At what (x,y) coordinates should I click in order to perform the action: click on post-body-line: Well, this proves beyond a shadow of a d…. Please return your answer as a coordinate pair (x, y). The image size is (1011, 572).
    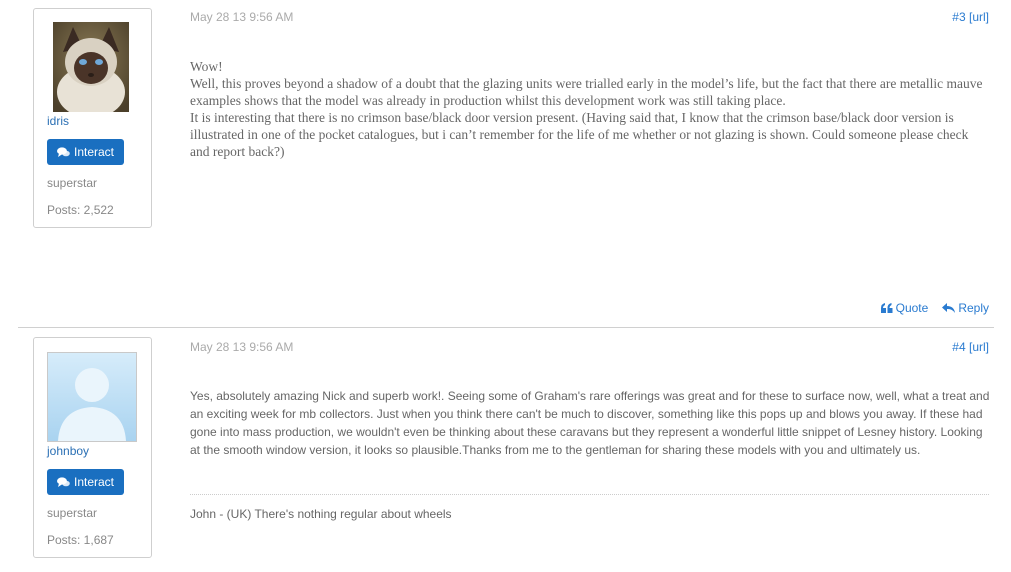
    Looking at the image, I should click on (586, 92).